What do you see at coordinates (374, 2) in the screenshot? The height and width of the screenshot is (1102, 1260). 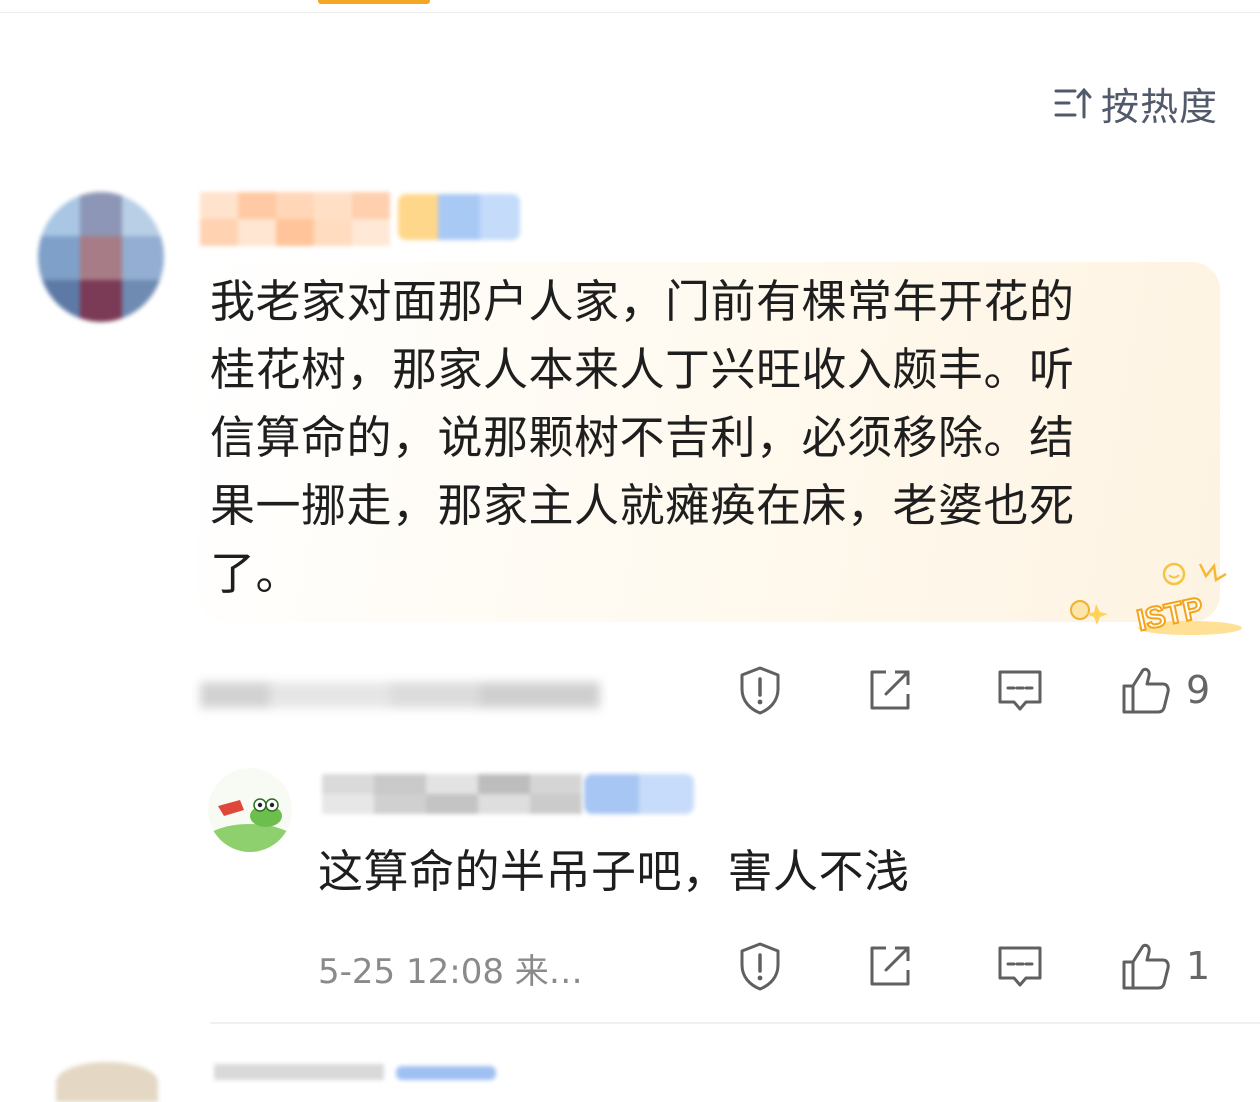 I see `active-tab-indicator` at bounding box center [374, 2].